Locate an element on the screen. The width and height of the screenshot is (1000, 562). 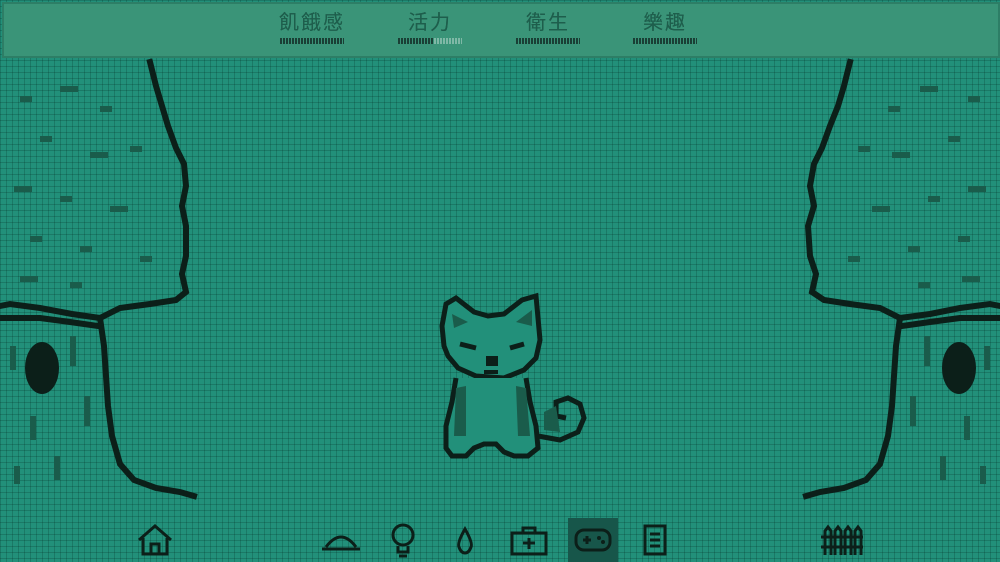
water-drop-icon is located at coordinates (465, 540).